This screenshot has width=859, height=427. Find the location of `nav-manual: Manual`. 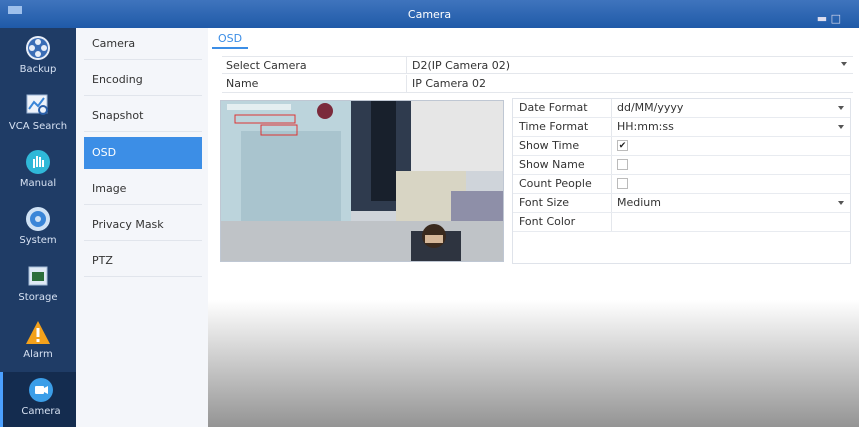

nav-manual: Manual is located at coordinates (38, 172).